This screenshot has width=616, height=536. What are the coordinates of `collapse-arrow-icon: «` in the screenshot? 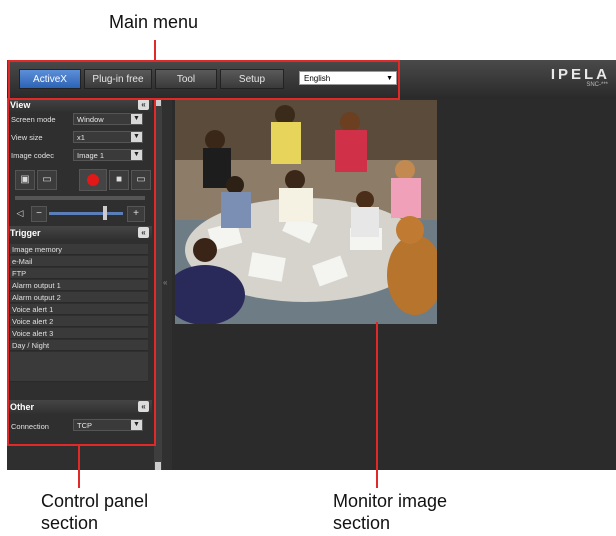 It's located at (165, 282).